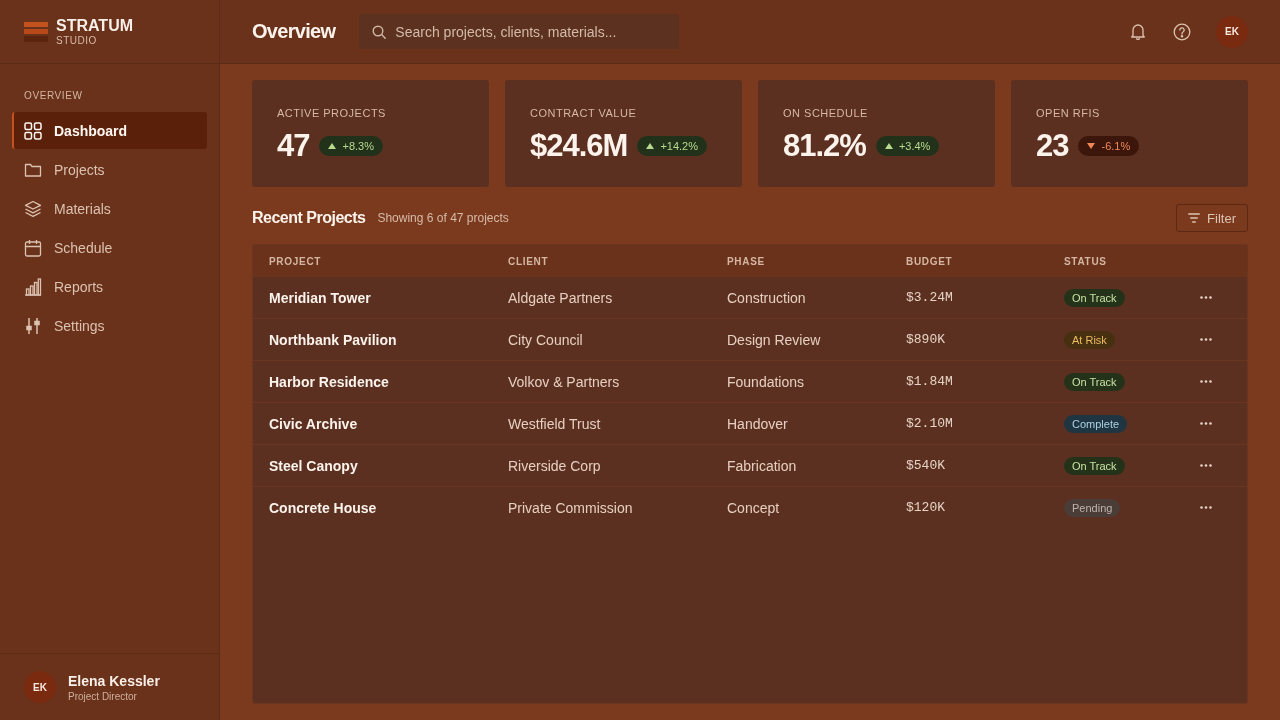 This screenshot has width=1280, height=720. I want to click on budget-value: $540K, so click(925, 465).